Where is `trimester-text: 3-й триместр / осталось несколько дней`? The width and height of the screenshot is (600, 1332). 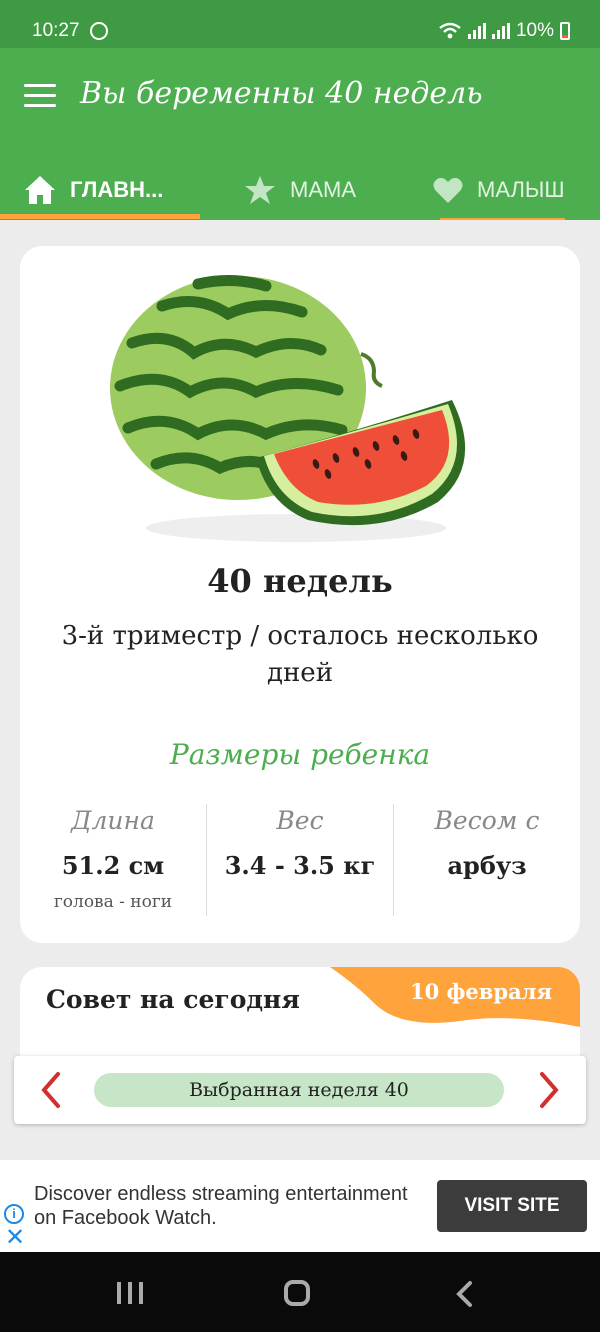
trimester-text: 3-й триместр / осталось несколько дней is located at coordinates (300, 654).